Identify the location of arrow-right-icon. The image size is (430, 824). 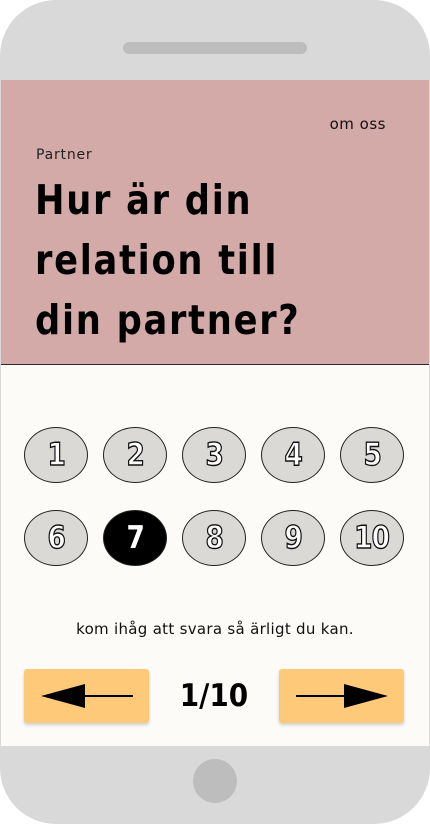
(341, 696).